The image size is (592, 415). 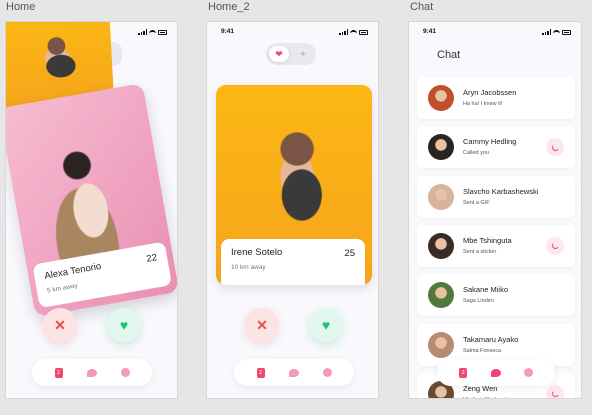 I want to click on chat-row: Mbe Tshinguta Sent a sticker, so click(x=496, y=245).